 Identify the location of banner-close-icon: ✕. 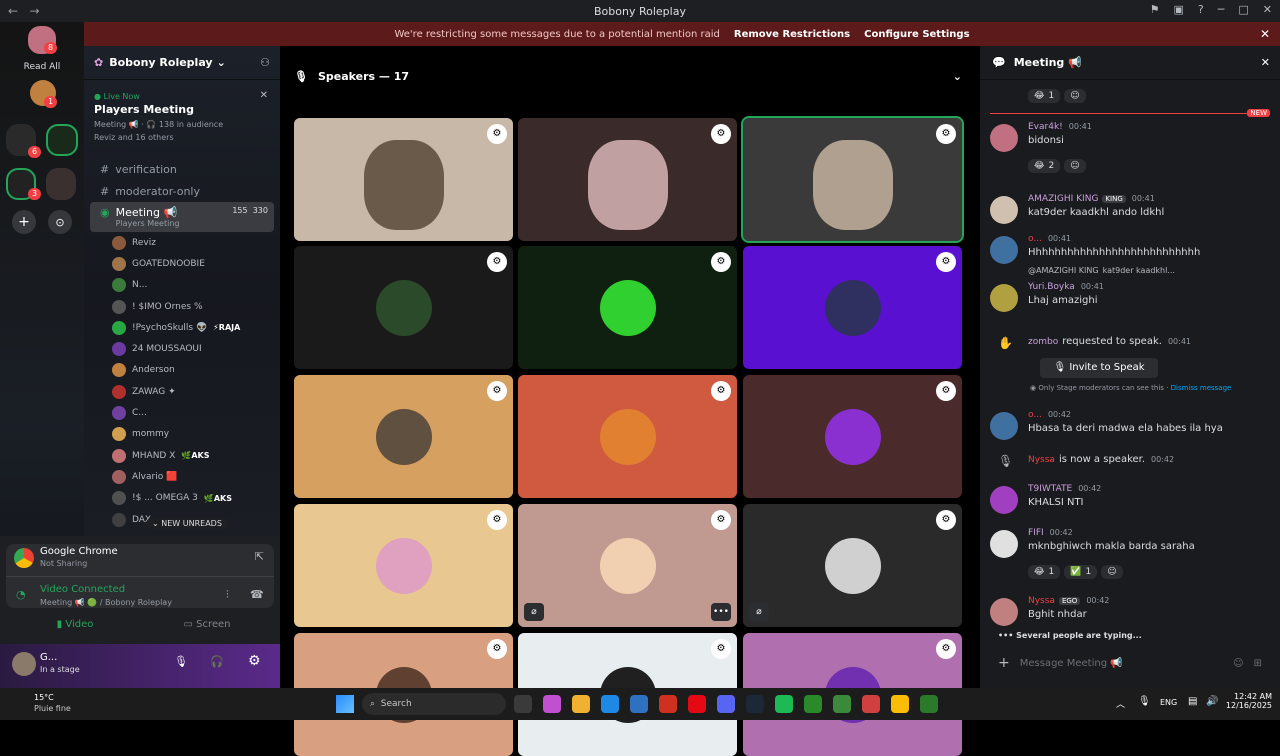
(1265, 34).